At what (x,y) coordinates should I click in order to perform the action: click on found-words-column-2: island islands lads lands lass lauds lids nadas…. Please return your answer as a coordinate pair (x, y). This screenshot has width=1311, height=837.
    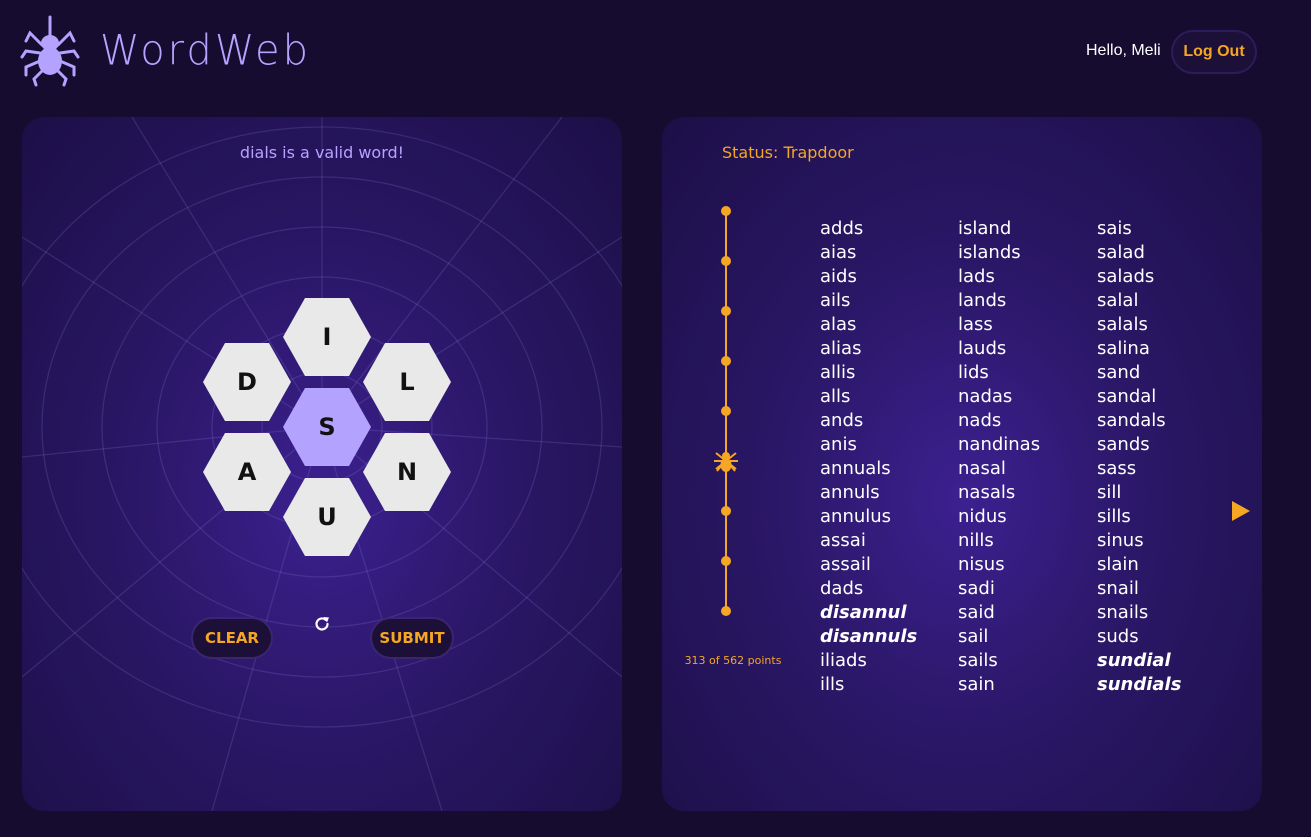
    Looking at the image, I should click on (1025, 457).